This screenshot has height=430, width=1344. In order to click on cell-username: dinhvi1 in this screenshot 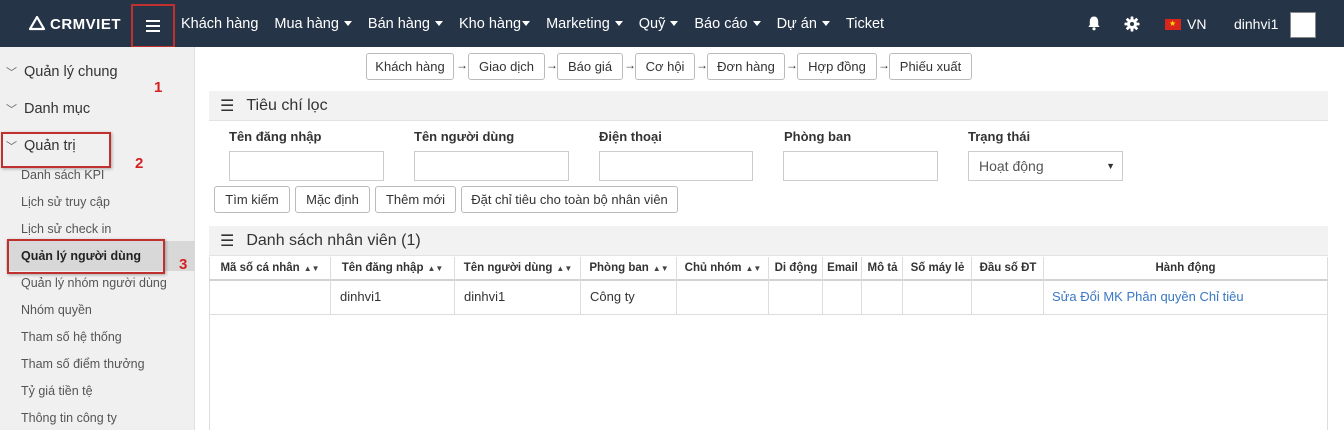, I will do `click(361, 296)`.